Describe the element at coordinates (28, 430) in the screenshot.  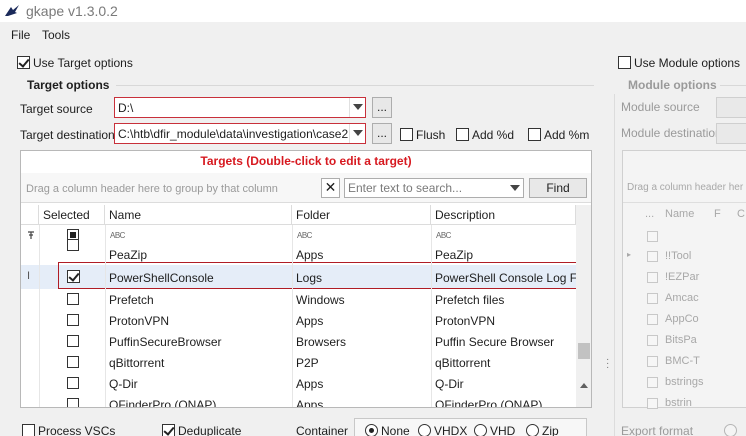
I see `process-vscs-checkbox` at that location.